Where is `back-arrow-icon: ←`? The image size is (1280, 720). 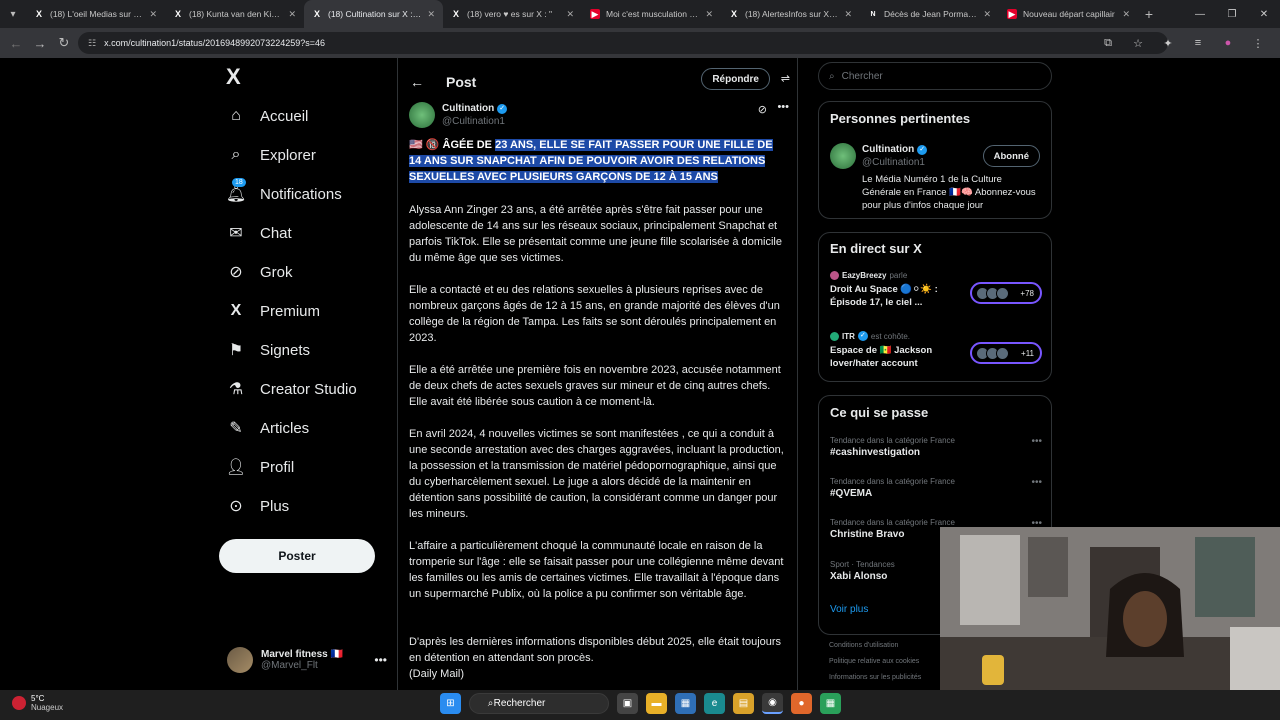
back-arrow-icon: ← is located at coordinates (423, 82).